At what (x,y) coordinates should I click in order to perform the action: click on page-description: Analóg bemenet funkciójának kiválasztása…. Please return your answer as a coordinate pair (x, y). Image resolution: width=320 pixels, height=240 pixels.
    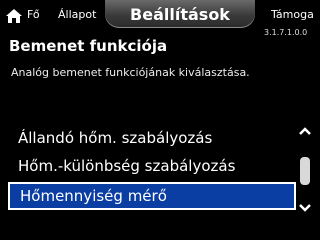
    Looking at the image, I should click on (130, 72).